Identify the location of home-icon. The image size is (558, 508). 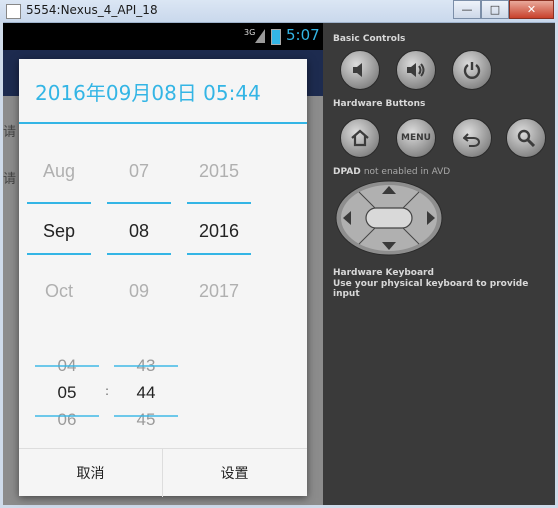
(360, 138).